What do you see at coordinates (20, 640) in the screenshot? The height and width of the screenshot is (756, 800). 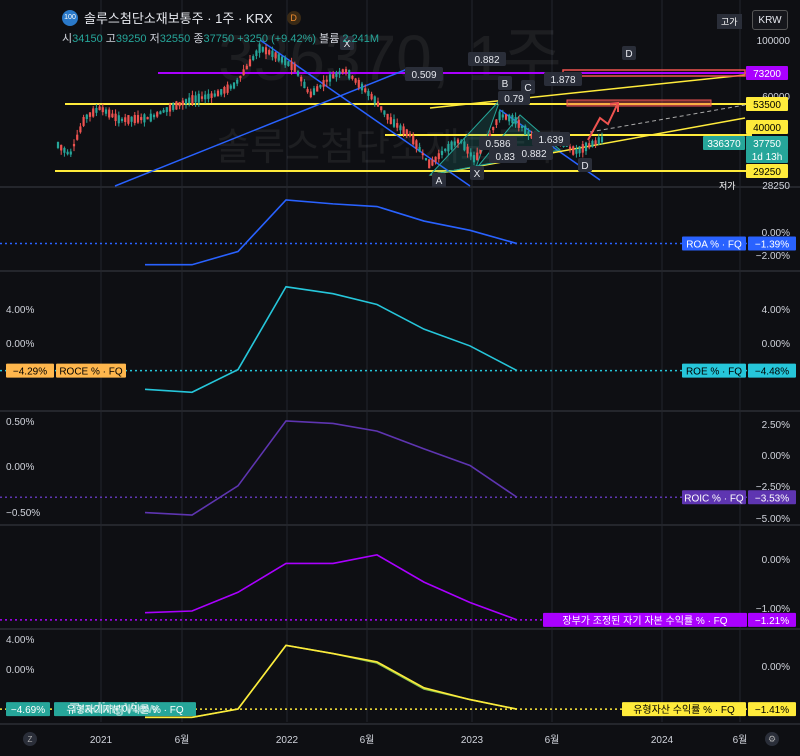 I see `left-axis-tick: 4.00%` at bounding box center [20, 640].